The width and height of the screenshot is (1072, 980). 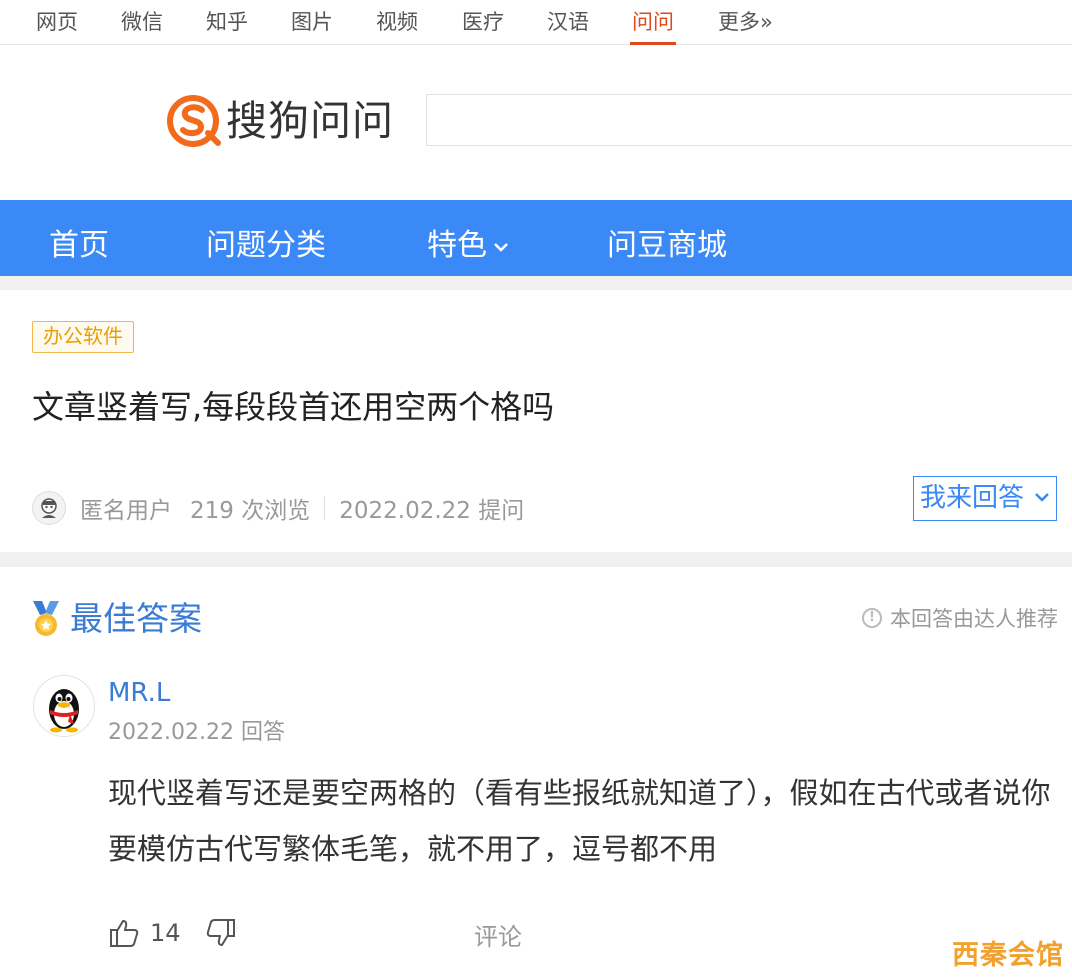 I want to click on meta-divider, so click(x=325, y=508).